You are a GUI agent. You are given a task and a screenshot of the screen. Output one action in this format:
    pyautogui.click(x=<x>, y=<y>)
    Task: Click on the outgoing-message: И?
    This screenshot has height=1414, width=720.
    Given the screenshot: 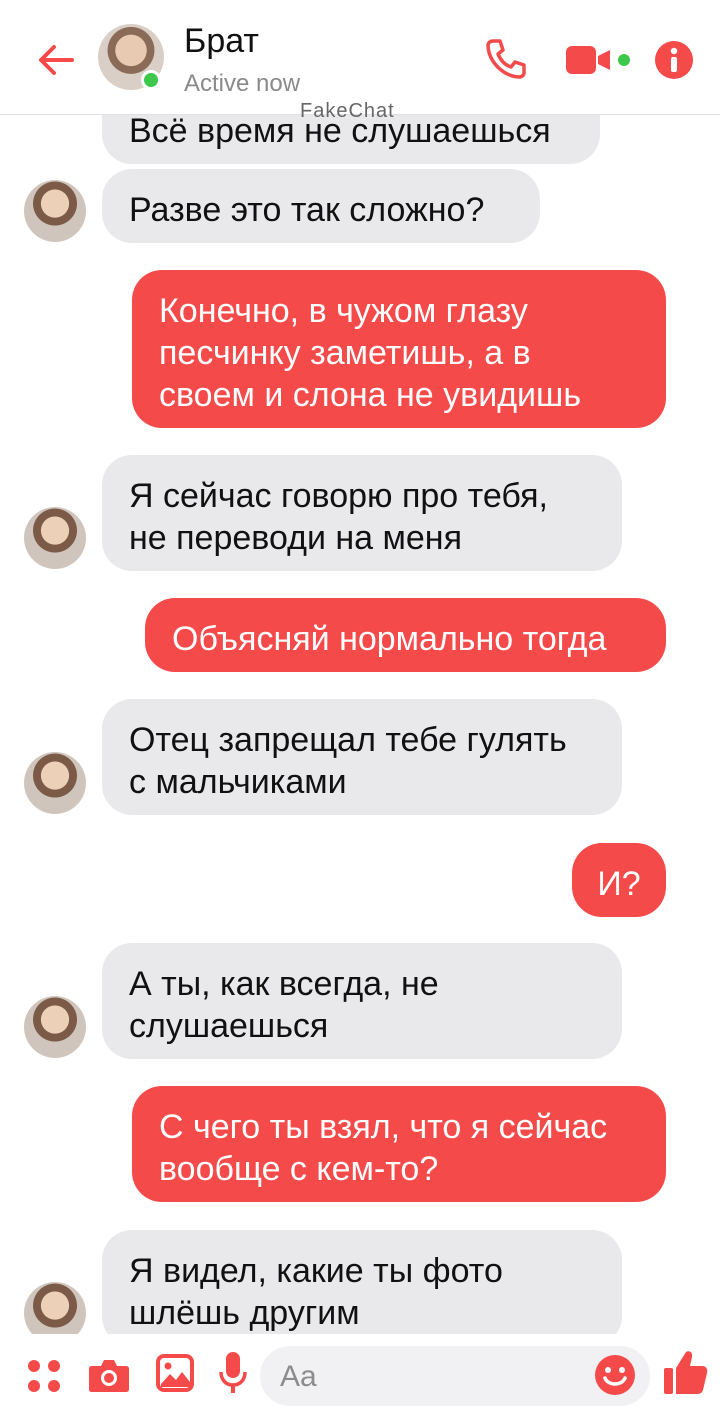 What is the action you would take?
    pyautogui.click(x=619, y=880)
    